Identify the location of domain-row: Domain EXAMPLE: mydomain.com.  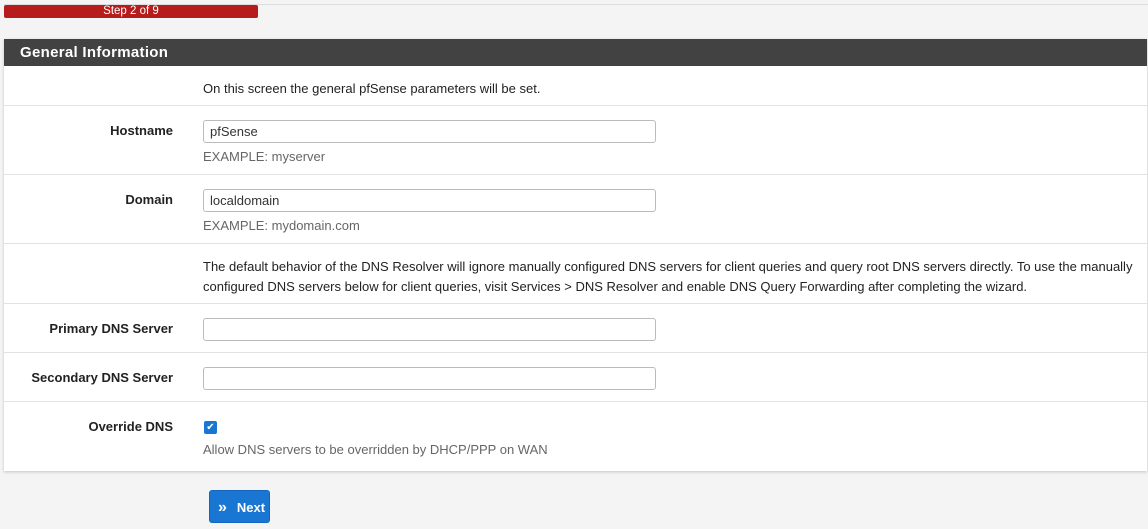
(575, 209).